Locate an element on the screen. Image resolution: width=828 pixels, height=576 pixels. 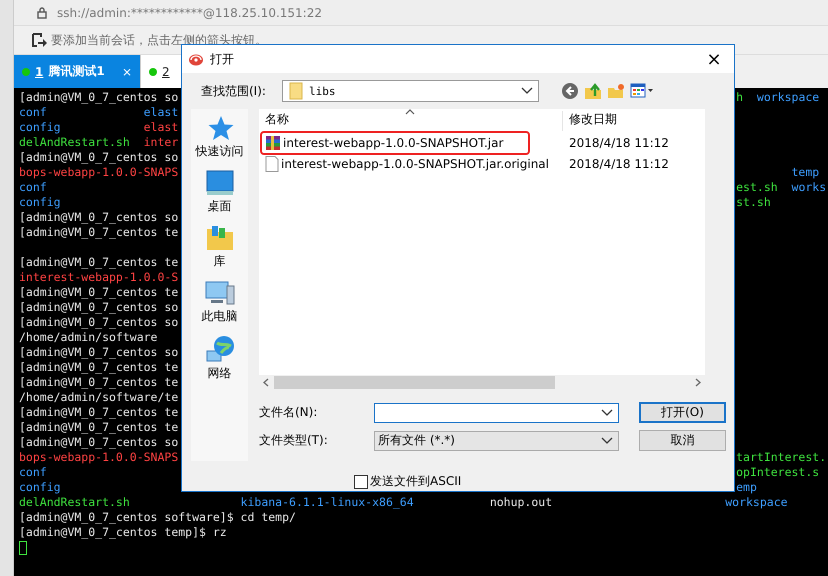
terminal-text: est.sh is located at coordinates (757, 187).